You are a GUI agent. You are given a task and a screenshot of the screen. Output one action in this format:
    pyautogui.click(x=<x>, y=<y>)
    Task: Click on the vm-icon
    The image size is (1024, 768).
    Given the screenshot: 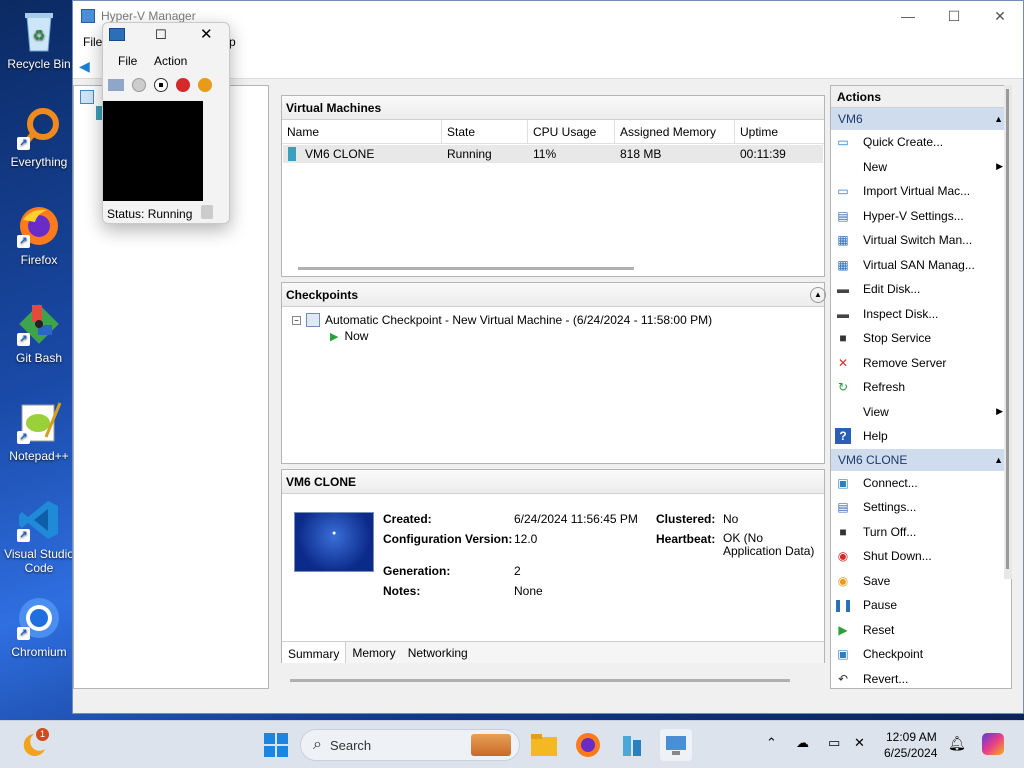 What is the action you would take?
    pyautogui.click(x=292, y=154)
    